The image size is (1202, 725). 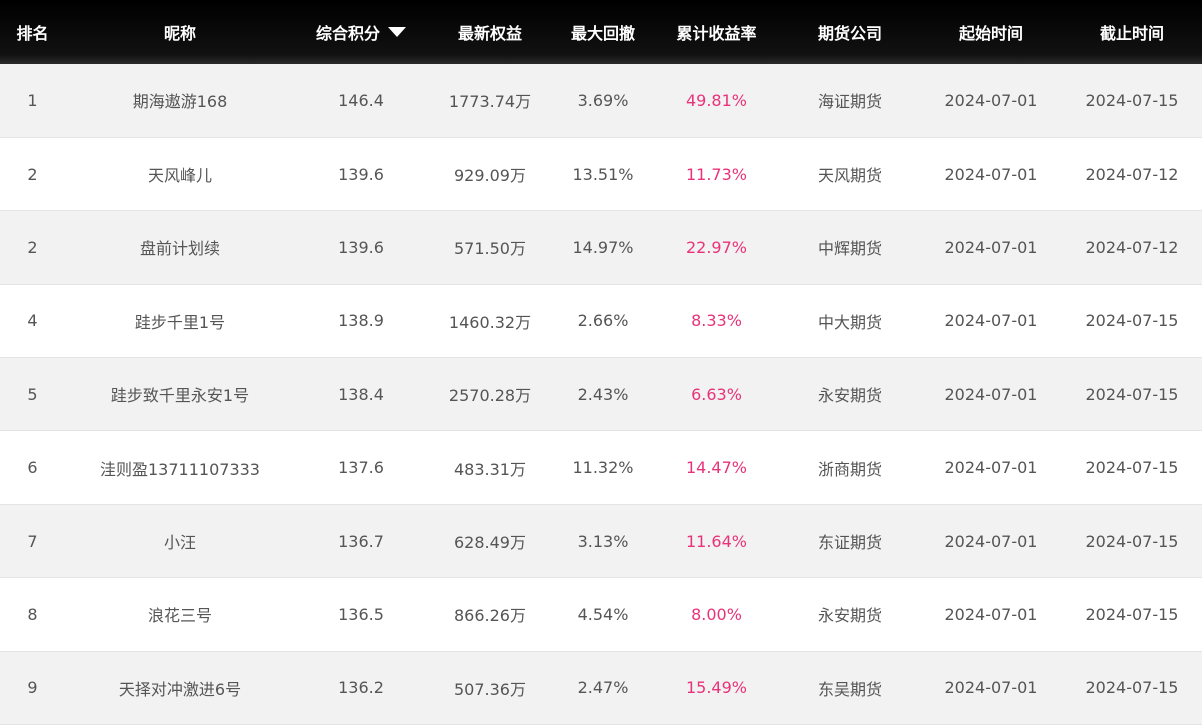 What do you see at coordinates (490, 688) in the screenshot?
I see `cell-equity: 507.36万` at bounding box center [490, 688].